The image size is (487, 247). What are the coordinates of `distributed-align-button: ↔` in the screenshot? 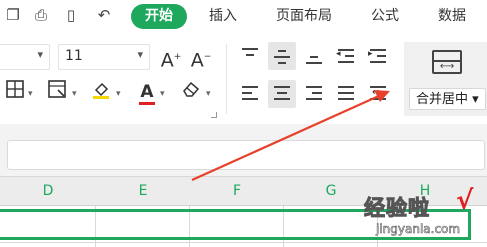 It's located at (378, 94).